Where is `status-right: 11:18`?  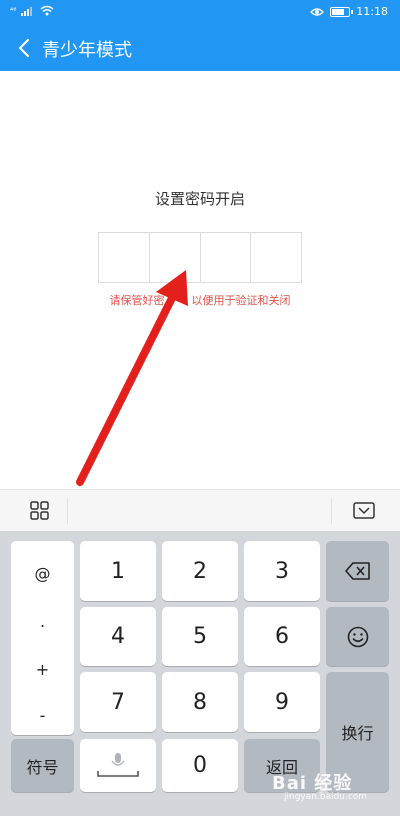 status-right: 11:18 is located at coordinates (349, 11).